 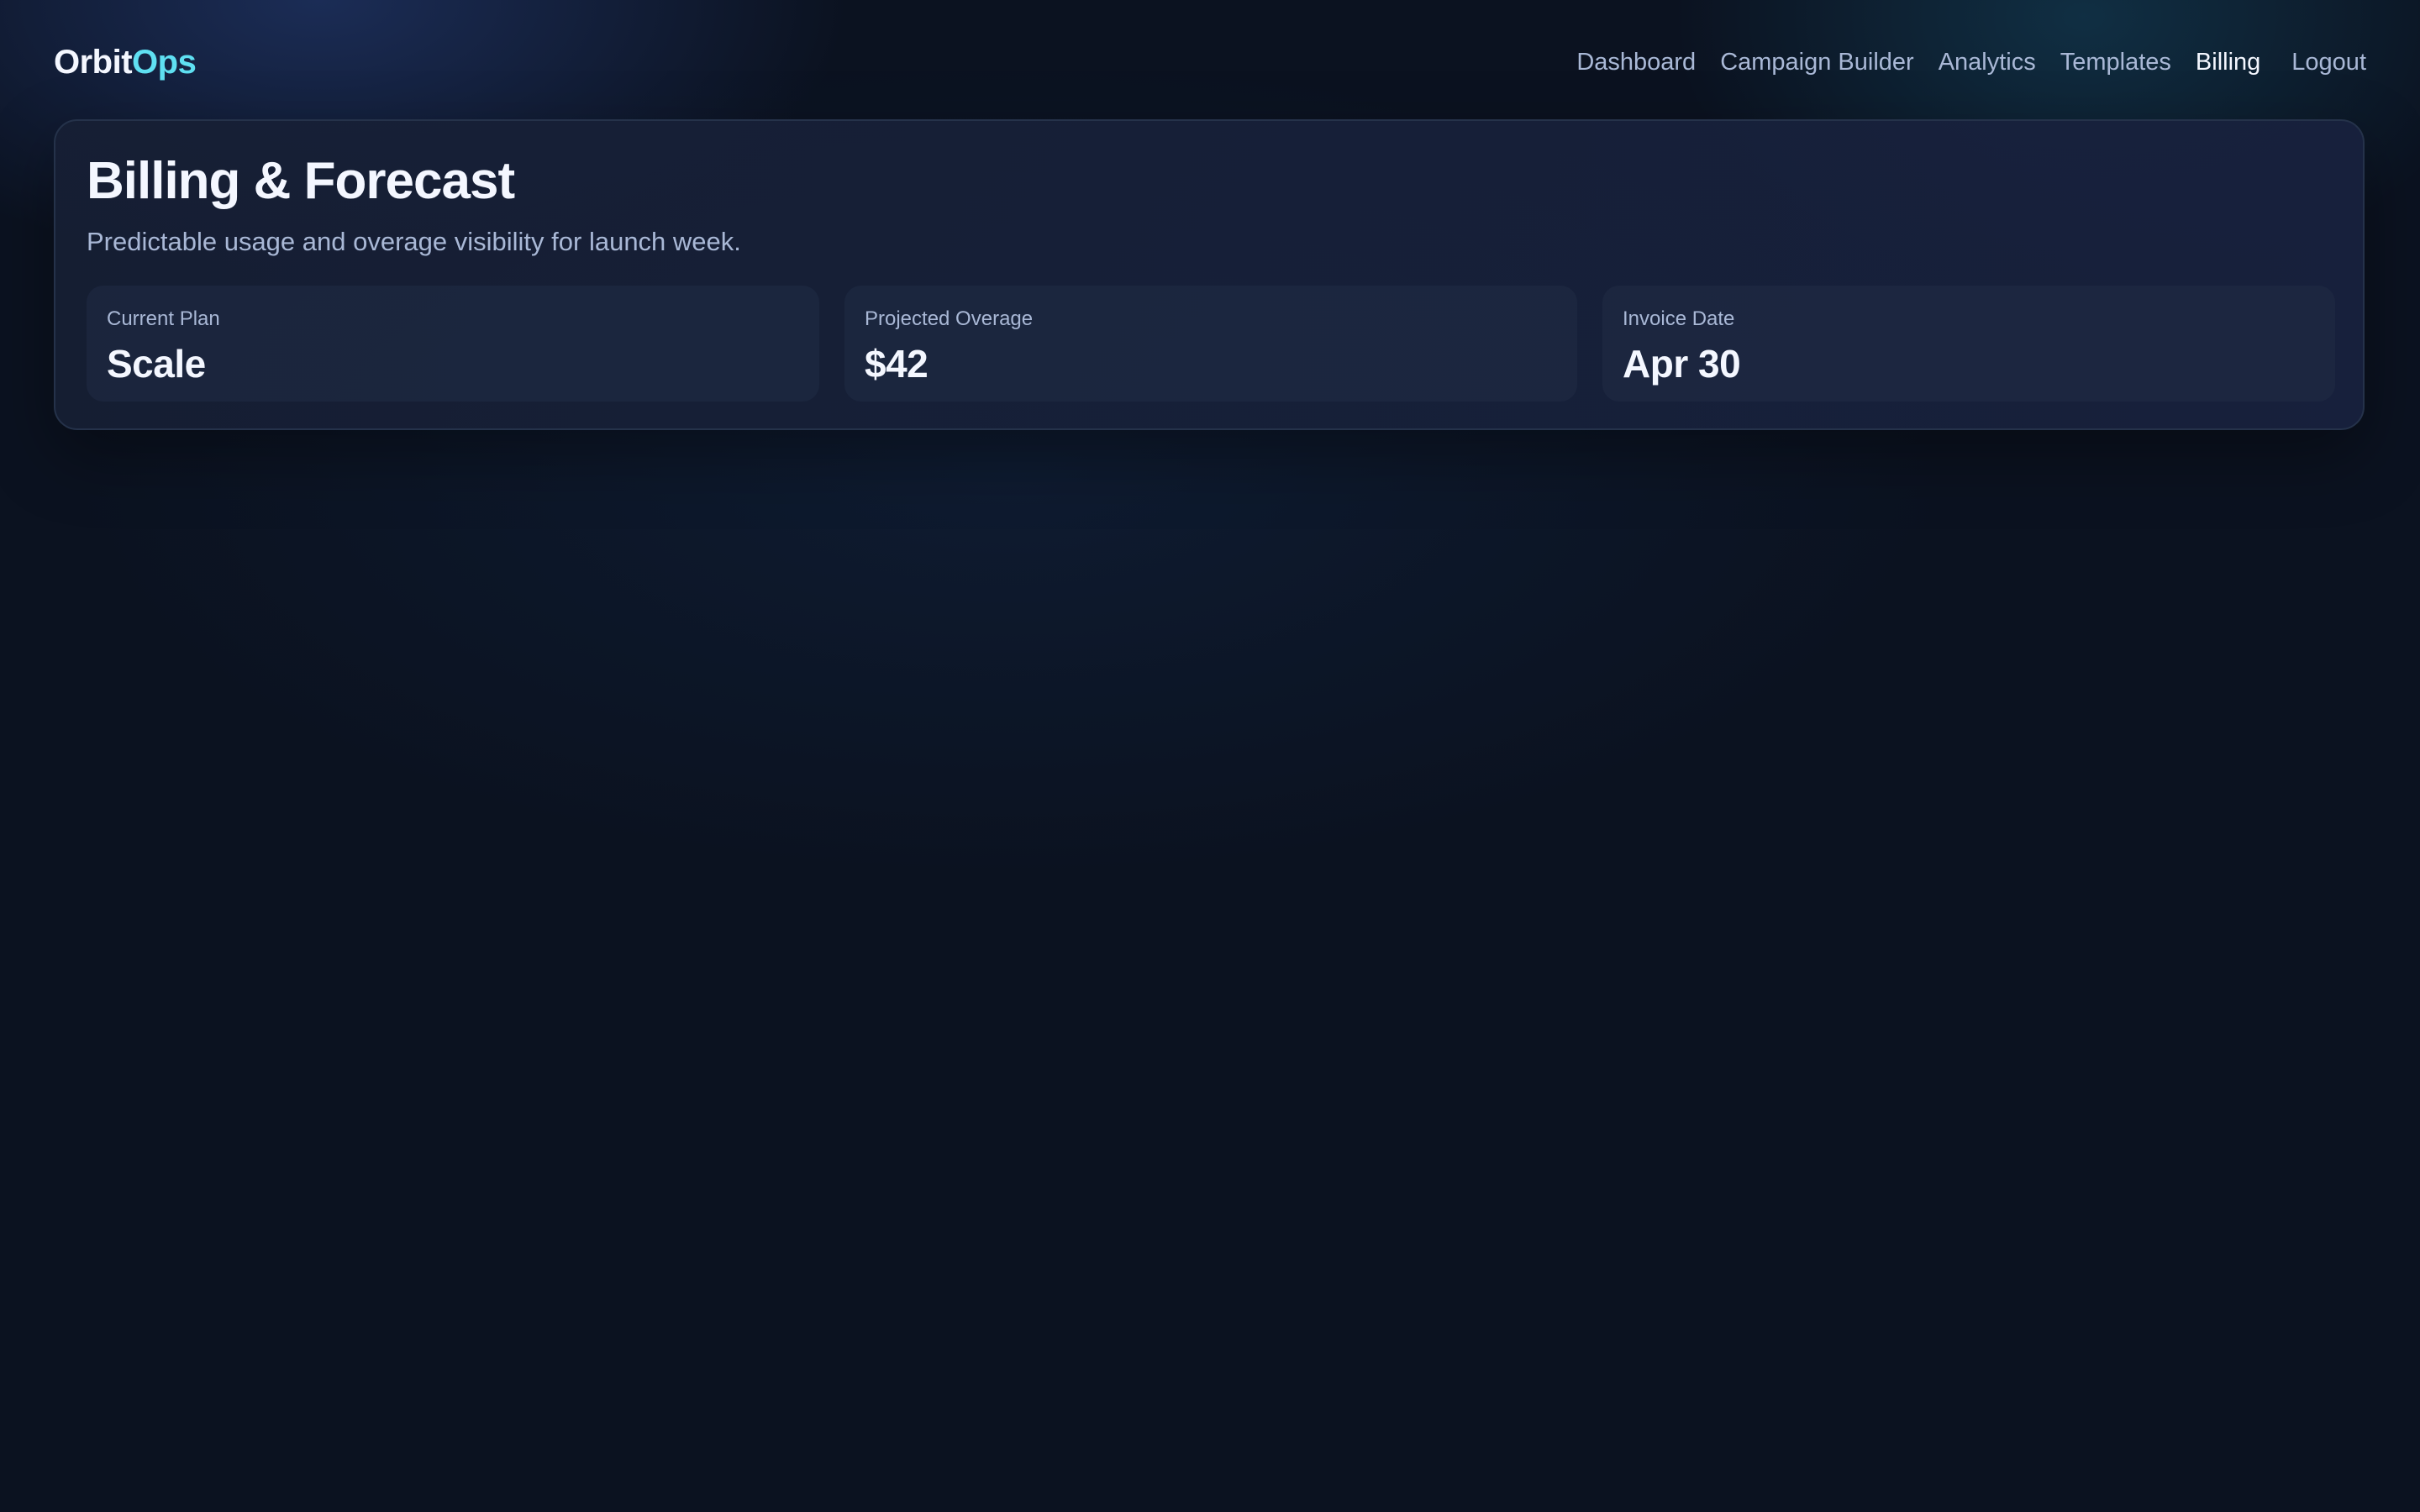 What do you see at coordinates (1969, 344) in the screenshot?
I see `stat-card-invoice-date: Invoice Date Apr 30` at bounding box center [1969, 344].